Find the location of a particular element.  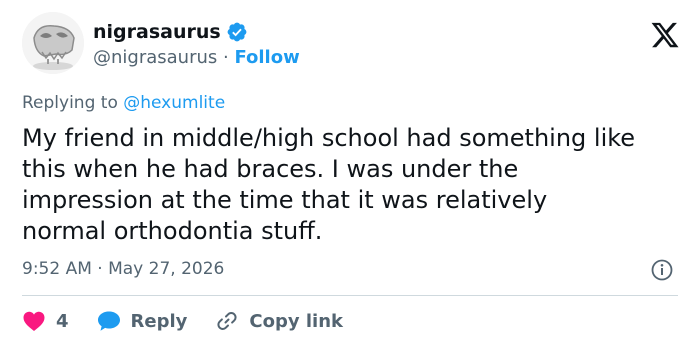

reply-button: Reply is located at coordinates (142, 321).